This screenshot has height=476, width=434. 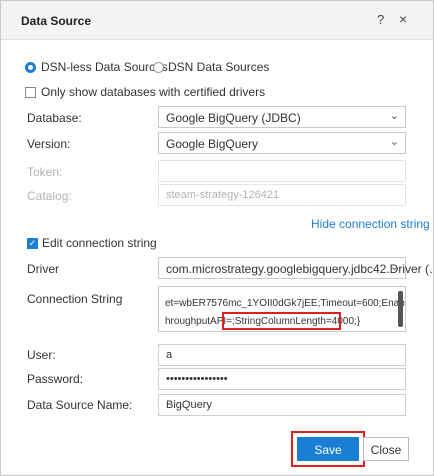 I want to click on radio-dsnless-label: DSN-less Data Sources, so click(x=104, y=67).